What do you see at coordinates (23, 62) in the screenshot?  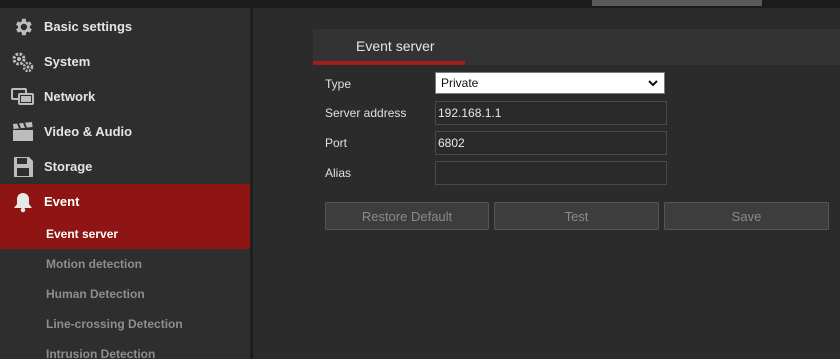 I see `gears-icon` at bounding box center [23, 62].